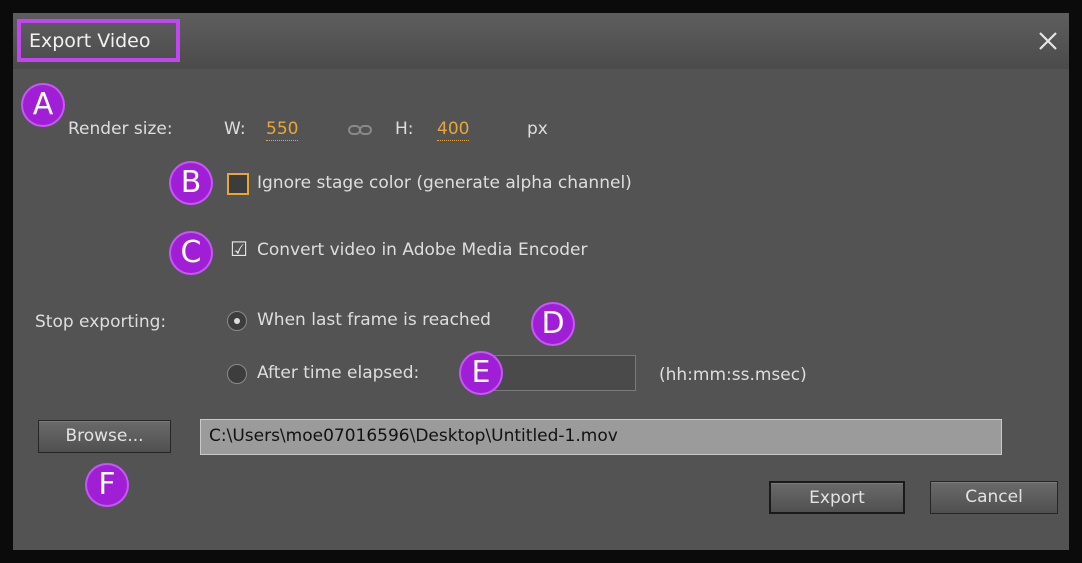  I want to click on height-label: H:, so click(404, 129).